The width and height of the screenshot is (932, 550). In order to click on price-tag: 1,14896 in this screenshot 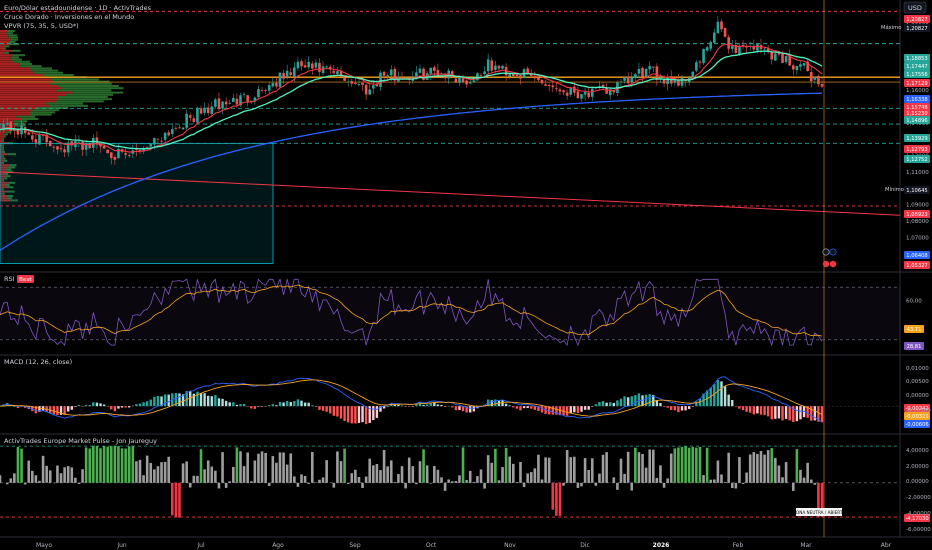, I will do `click(917, 120)`.